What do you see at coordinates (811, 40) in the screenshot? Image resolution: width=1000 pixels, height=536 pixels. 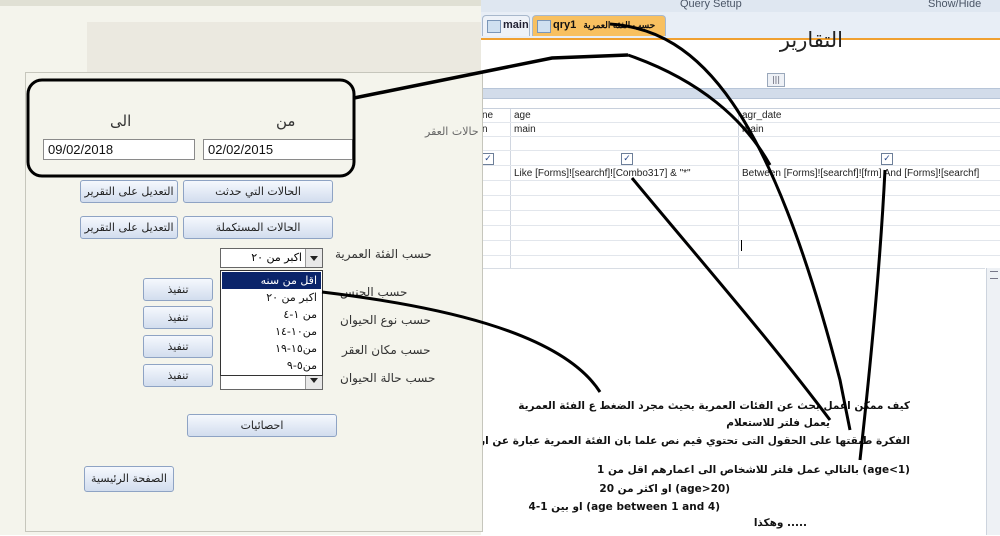 I see `page-title: التقارير` at bounding box center [811, 40].